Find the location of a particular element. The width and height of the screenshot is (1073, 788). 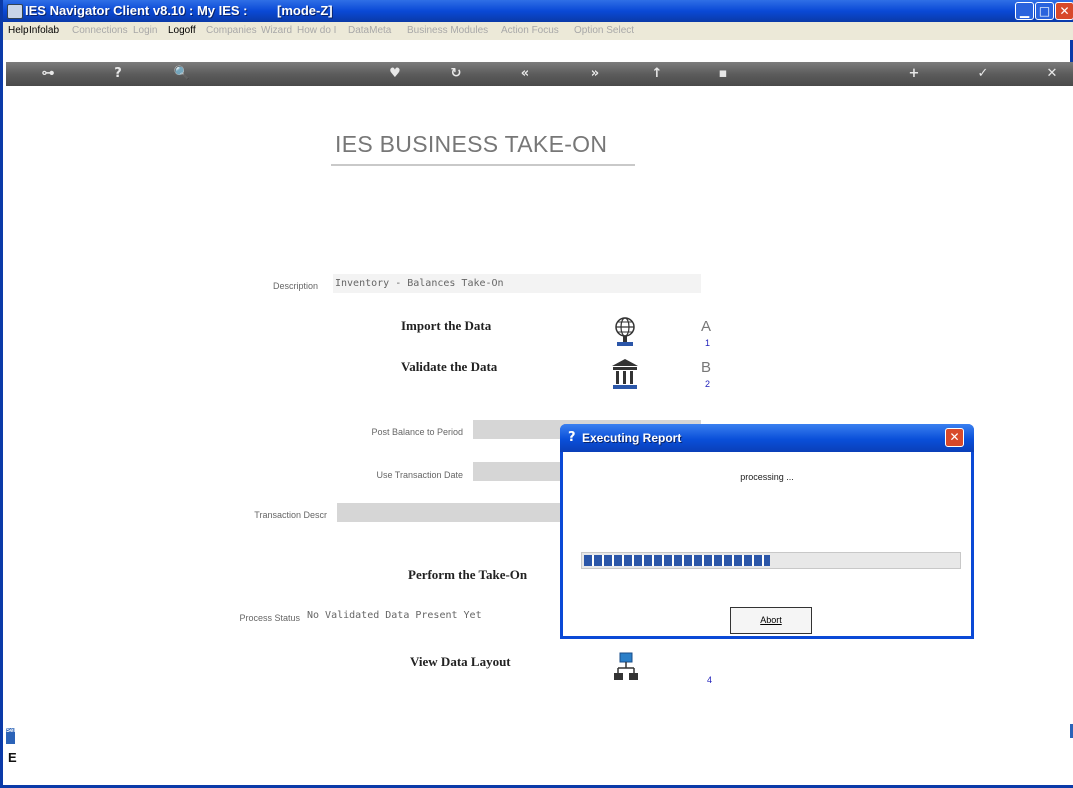

maximize-button: □ is located at coordinates (1044, 11).